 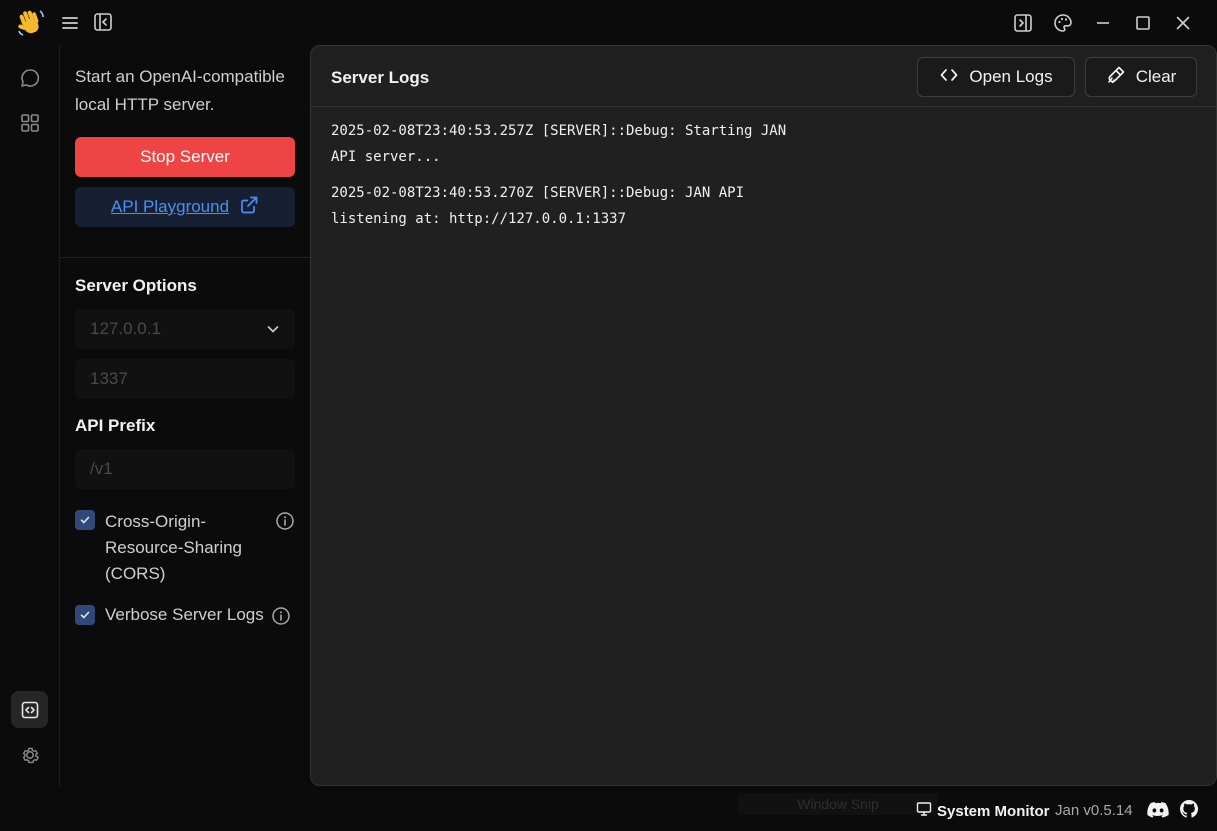 What do you see at coordinates (101, 468) in the screenshot?
I see `api-prefix-value: /v1` at bounding box center [101, 468].